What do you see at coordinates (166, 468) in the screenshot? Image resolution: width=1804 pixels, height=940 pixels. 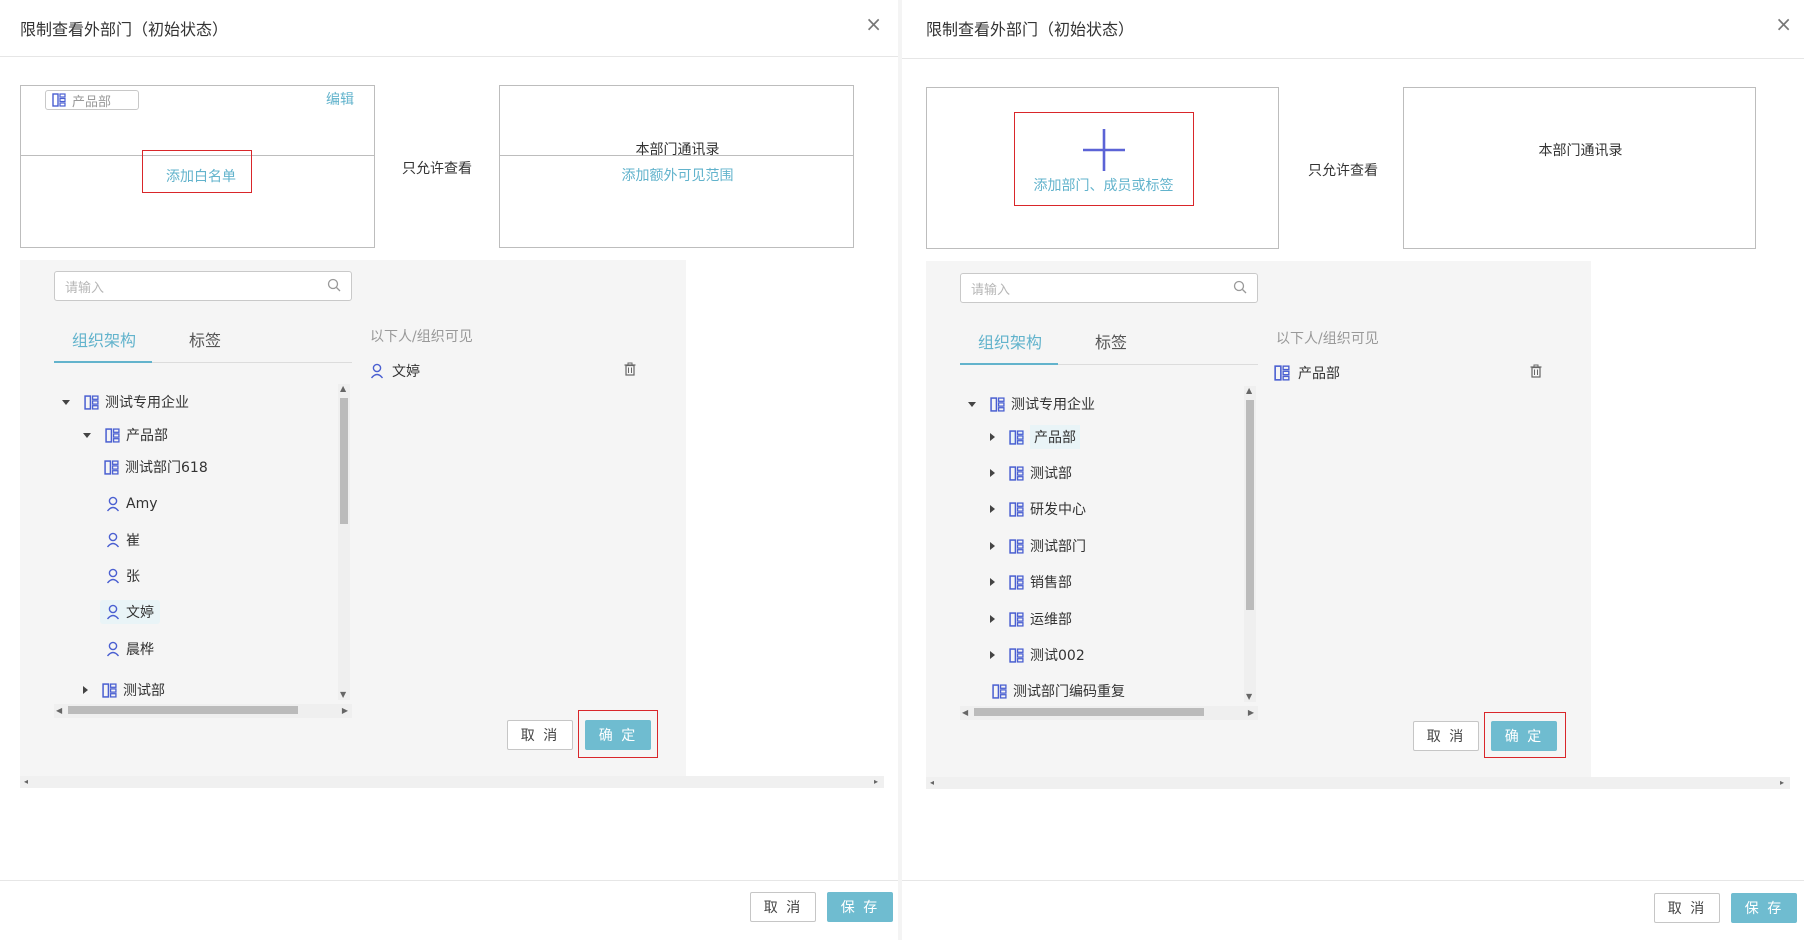 I see `tree-item-label: 测试部门618` at bounding box center [166, 468].